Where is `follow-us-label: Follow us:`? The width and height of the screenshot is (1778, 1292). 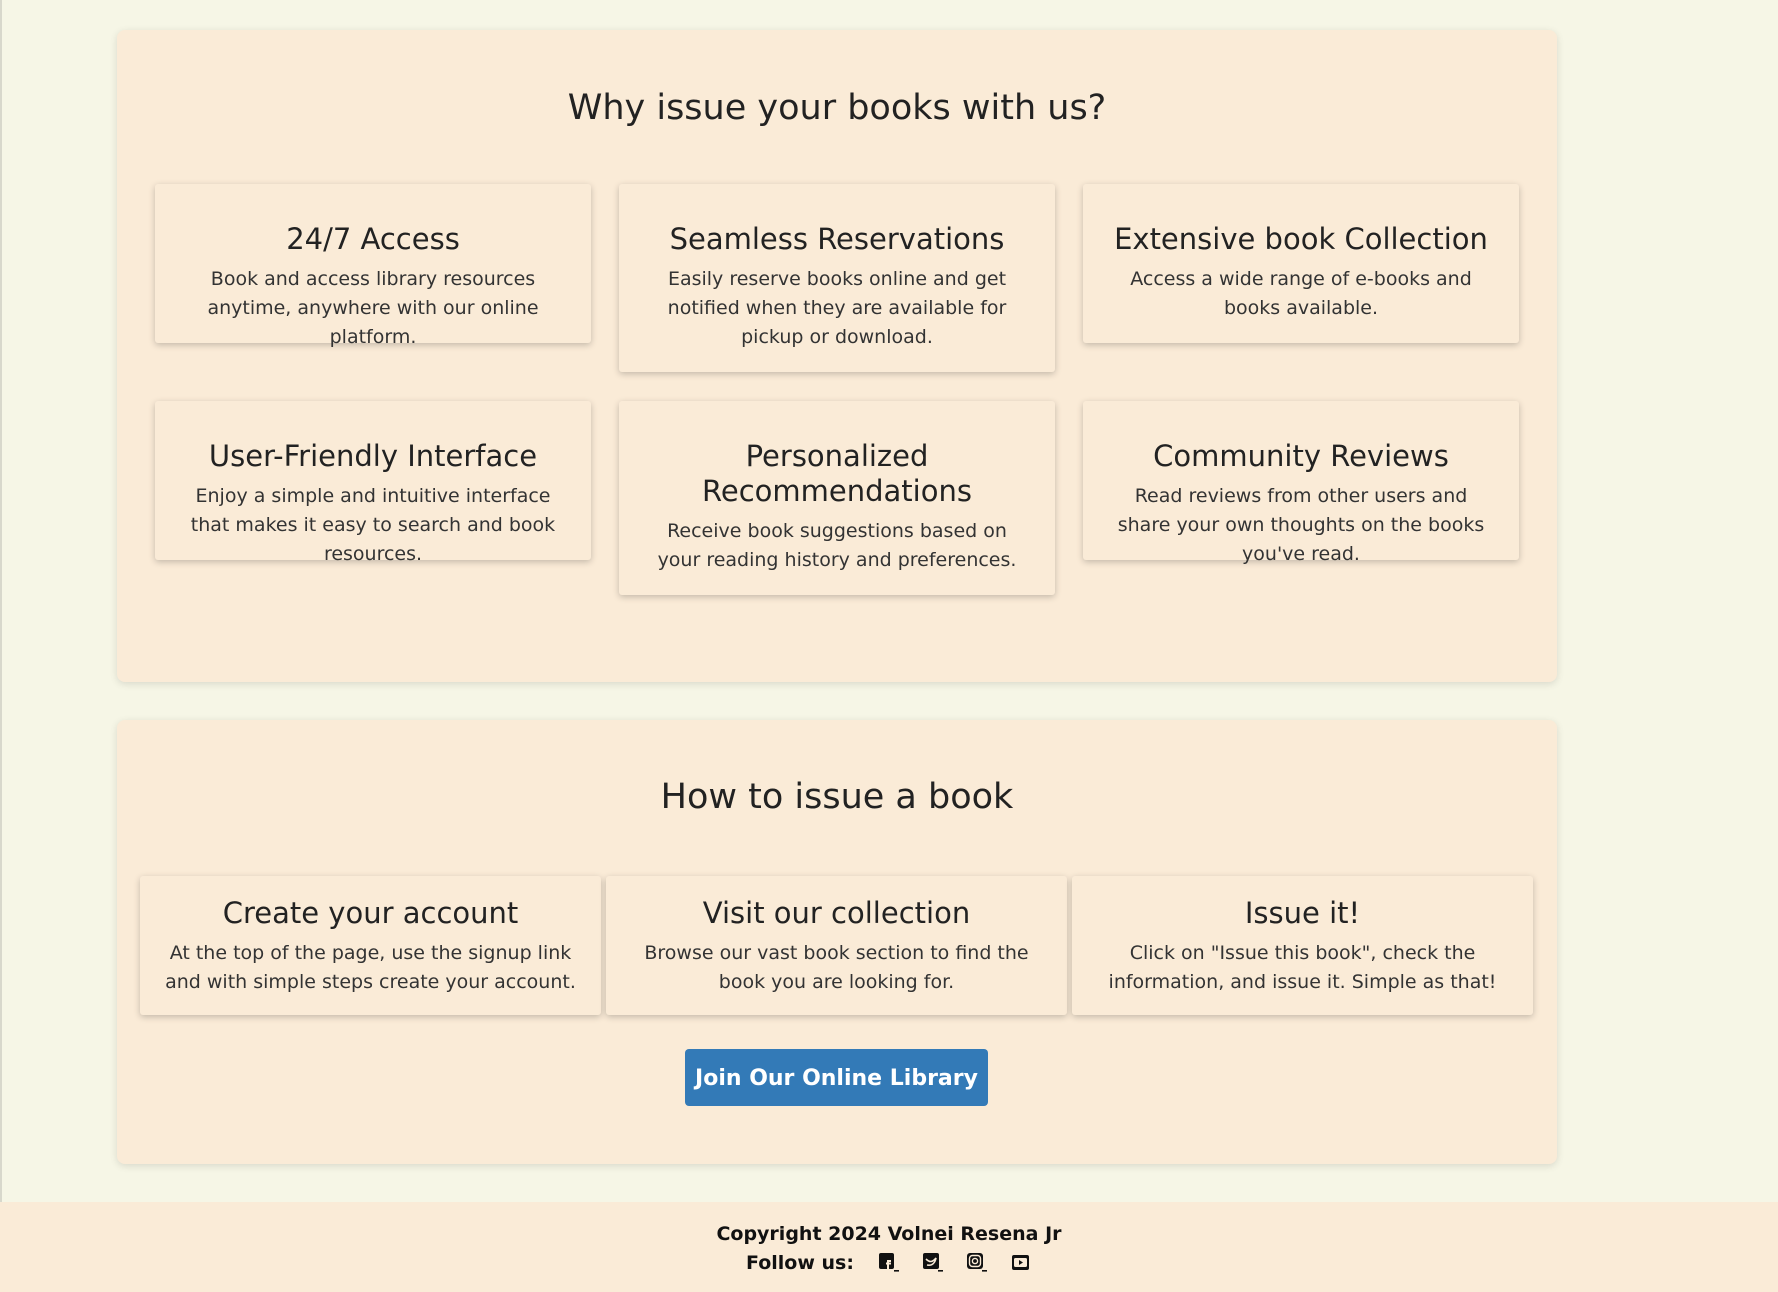
follow-us-label: Follow us: is located at coordinates (800, 1263).